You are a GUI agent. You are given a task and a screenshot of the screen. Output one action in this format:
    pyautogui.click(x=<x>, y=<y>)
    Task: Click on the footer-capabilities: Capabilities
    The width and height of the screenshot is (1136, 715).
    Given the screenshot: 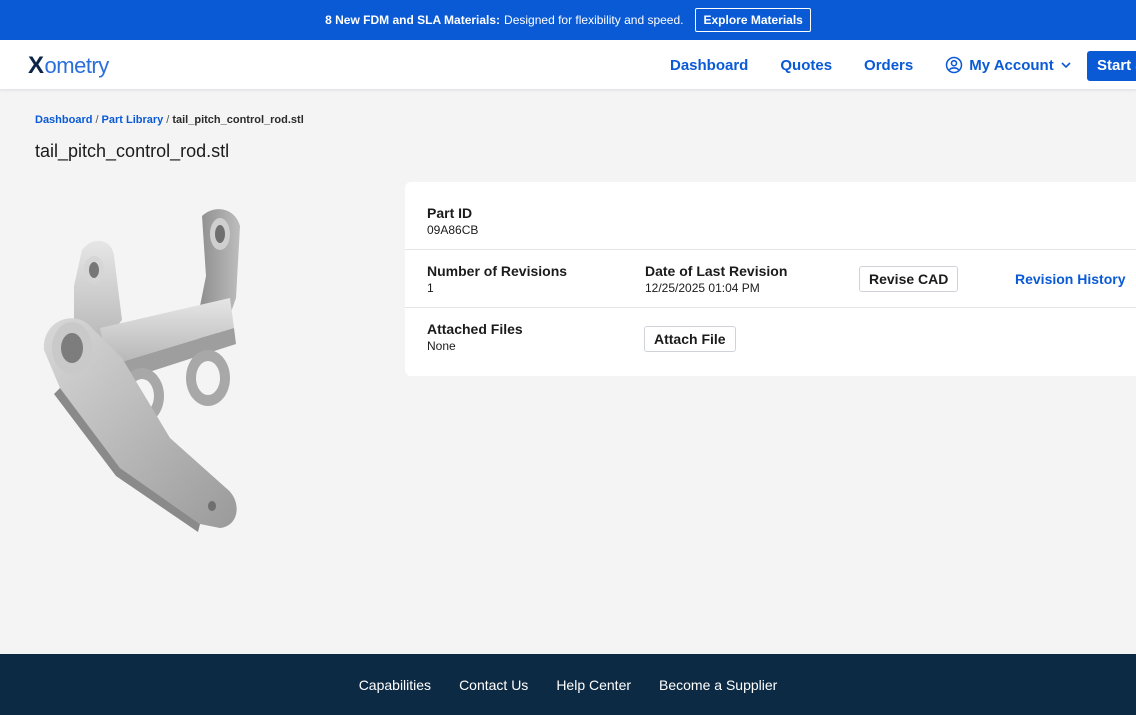 What is the action you would take?
    pyautogui.click(x=395, y=685)
    